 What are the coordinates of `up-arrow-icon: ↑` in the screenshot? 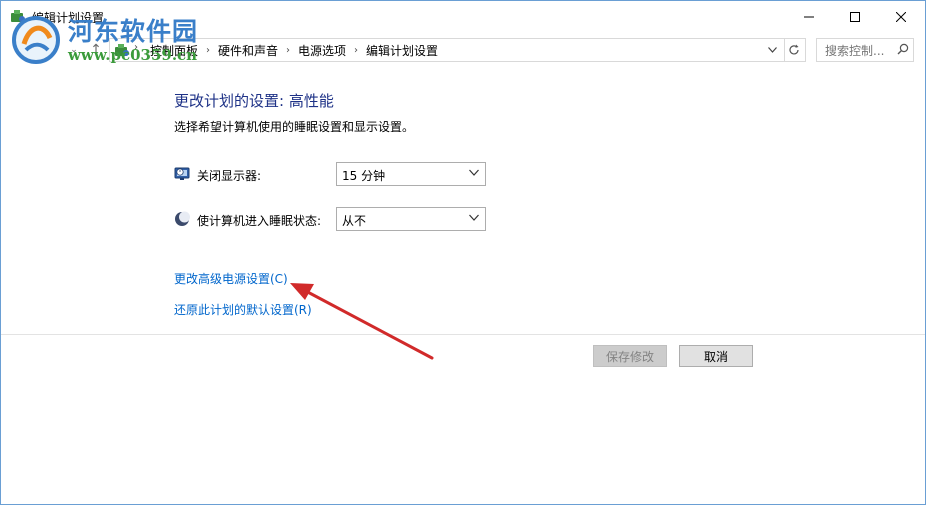 It's located at (96, 50).